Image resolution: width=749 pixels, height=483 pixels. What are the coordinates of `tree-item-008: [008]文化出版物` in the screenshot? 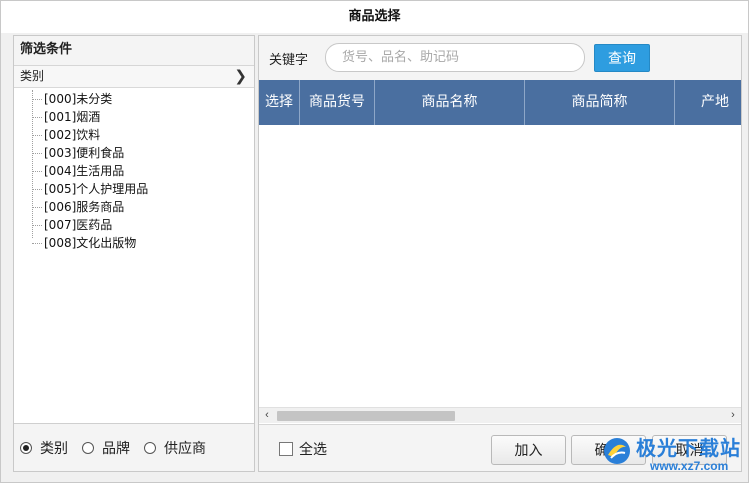 It's located at (134, 243).